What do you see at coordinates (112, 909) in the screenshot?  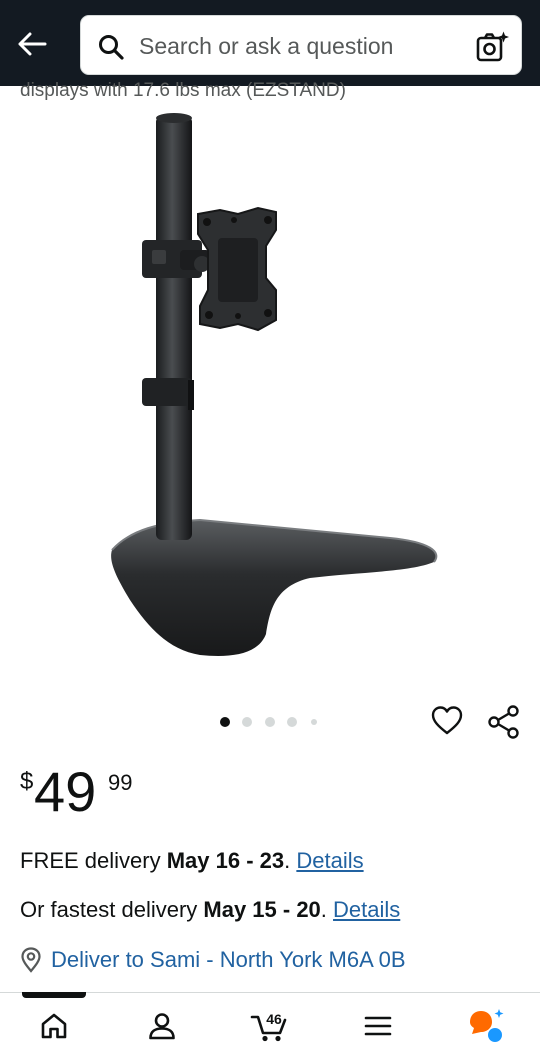 I see `fastest-delivery-label: Or fastest delivery` at bounding box center [112, 909].